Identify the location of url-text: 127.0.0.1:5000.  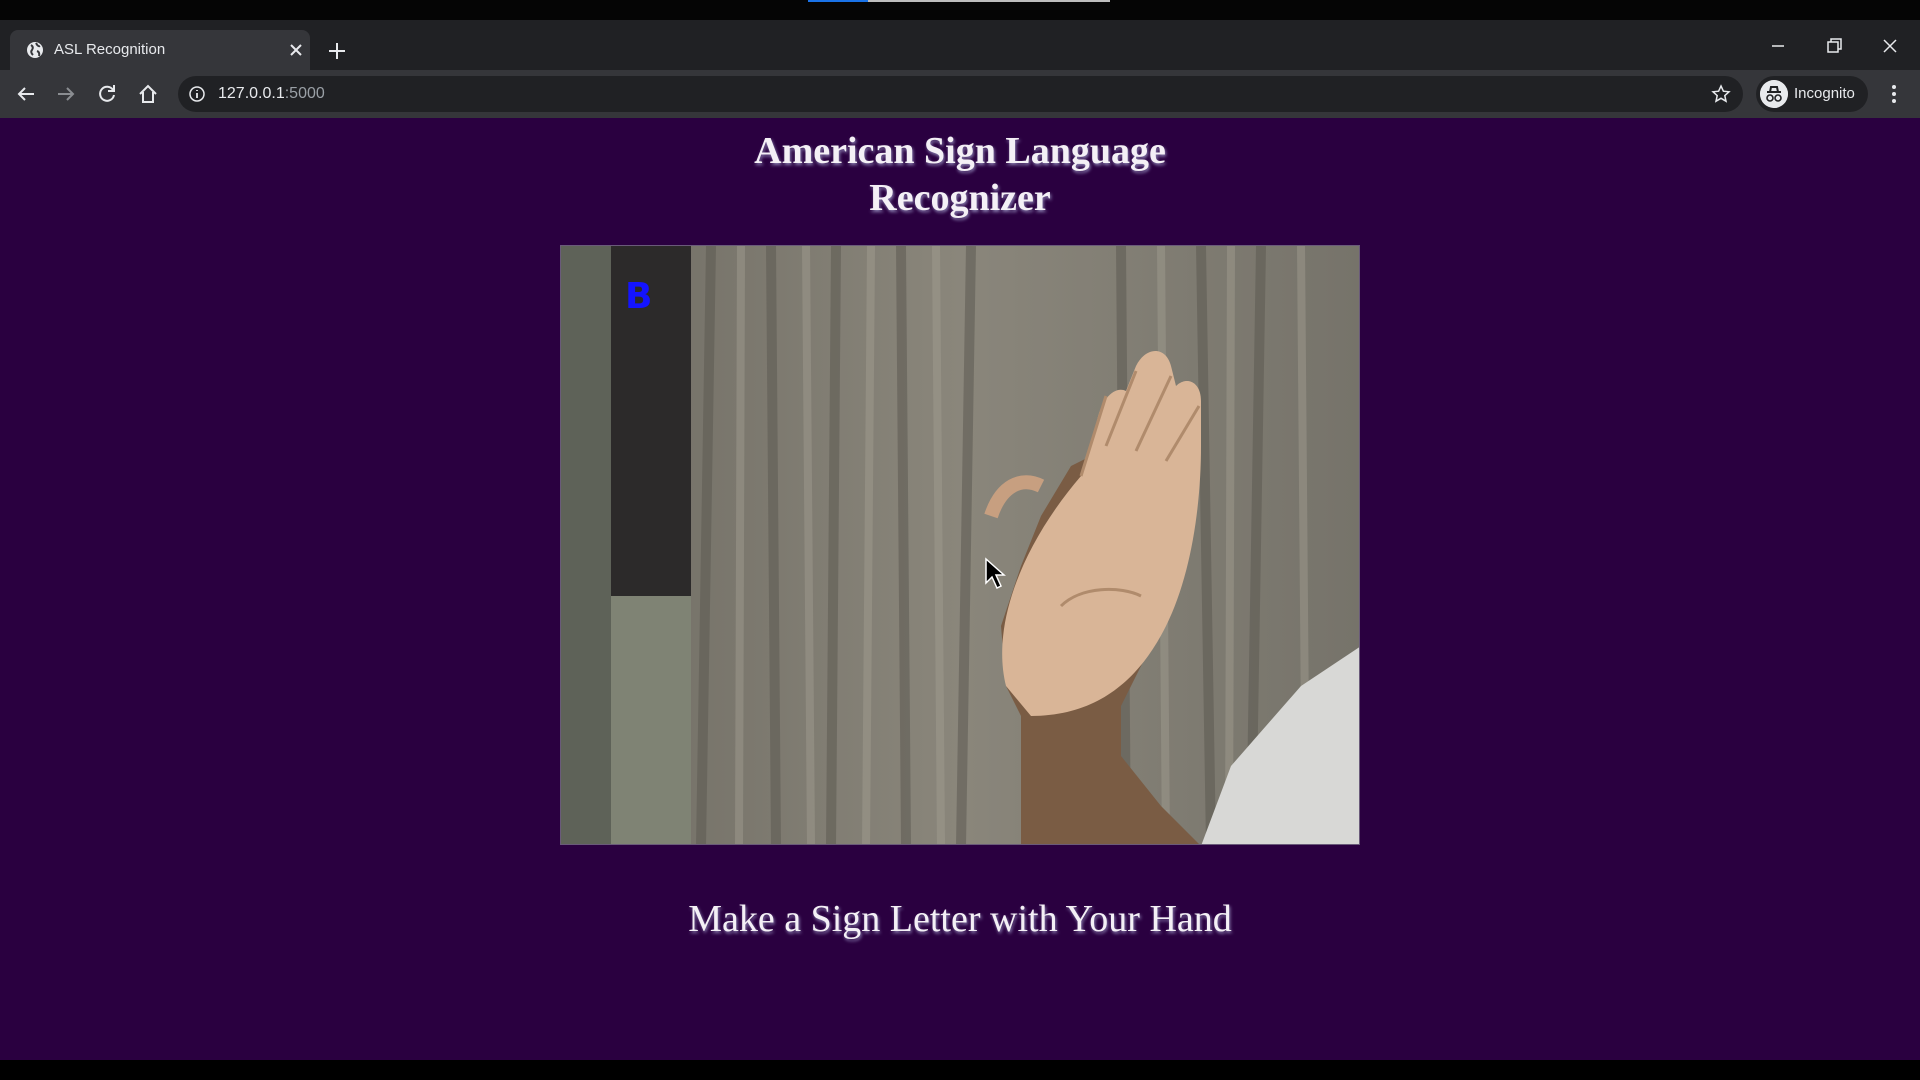
(271, 94).